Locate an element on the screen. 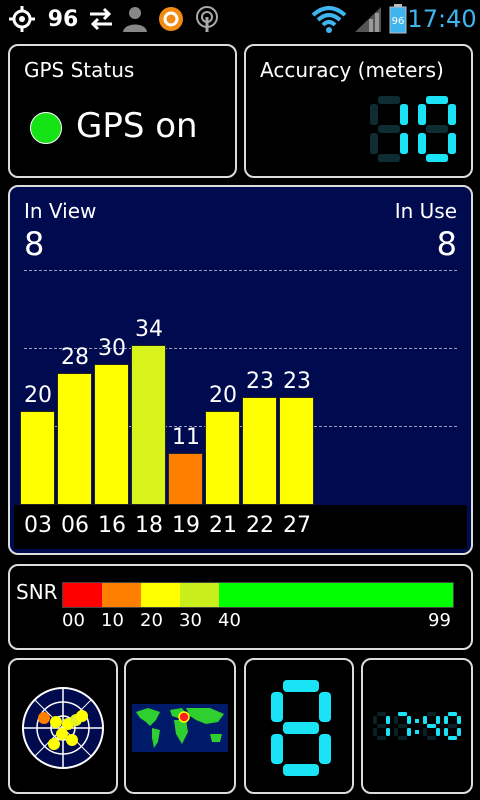  gps-status-panel: GPS Status GPS on is located at coordinates (122, 111).